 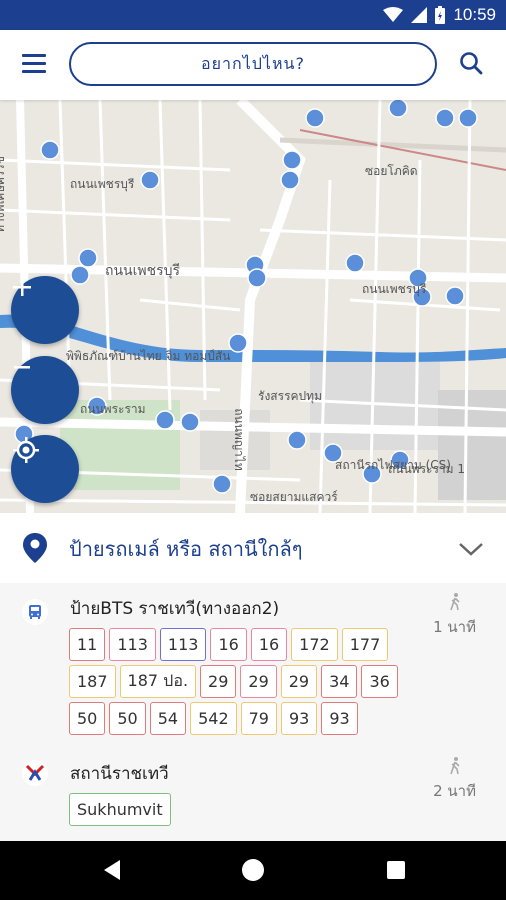 I want to click on bus-icon, so click(x=35, y=612).